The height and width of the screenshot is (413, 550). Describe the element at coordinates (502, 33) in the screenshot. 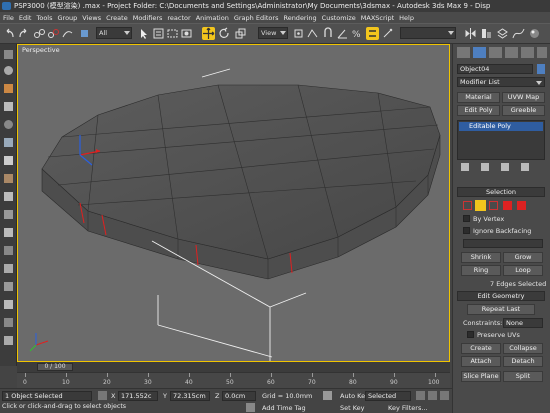

I see `layer-manager-icon` at that location.